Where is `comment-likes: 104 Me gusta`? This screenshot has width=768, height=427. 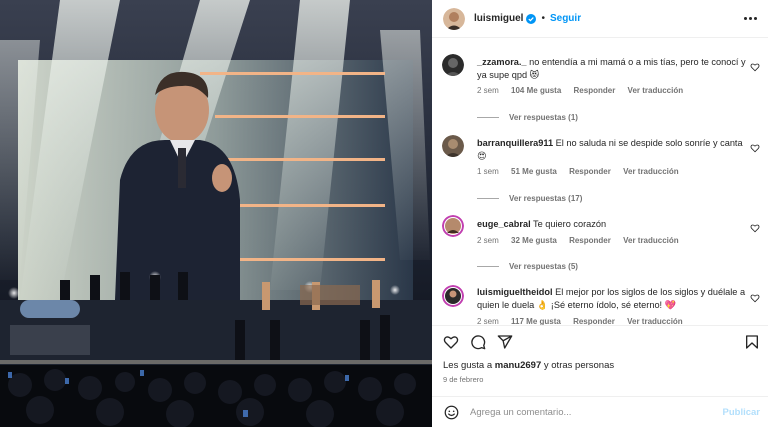
comment-likes: 104 Me gusta is located at coordinates (536, 90).